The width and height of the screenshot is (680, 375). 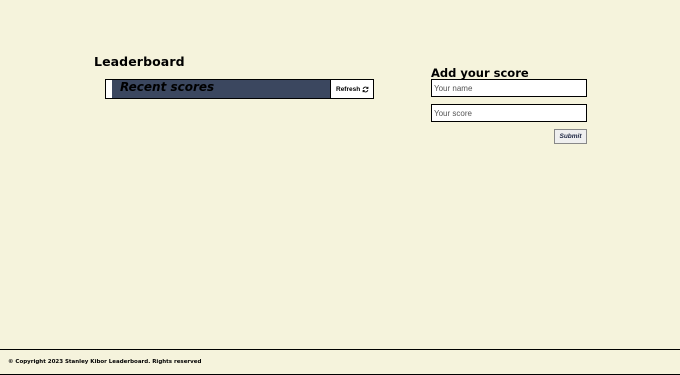 I want to click on recent-scores-header: Recent scores Refresh, so click(x=239, y=89).